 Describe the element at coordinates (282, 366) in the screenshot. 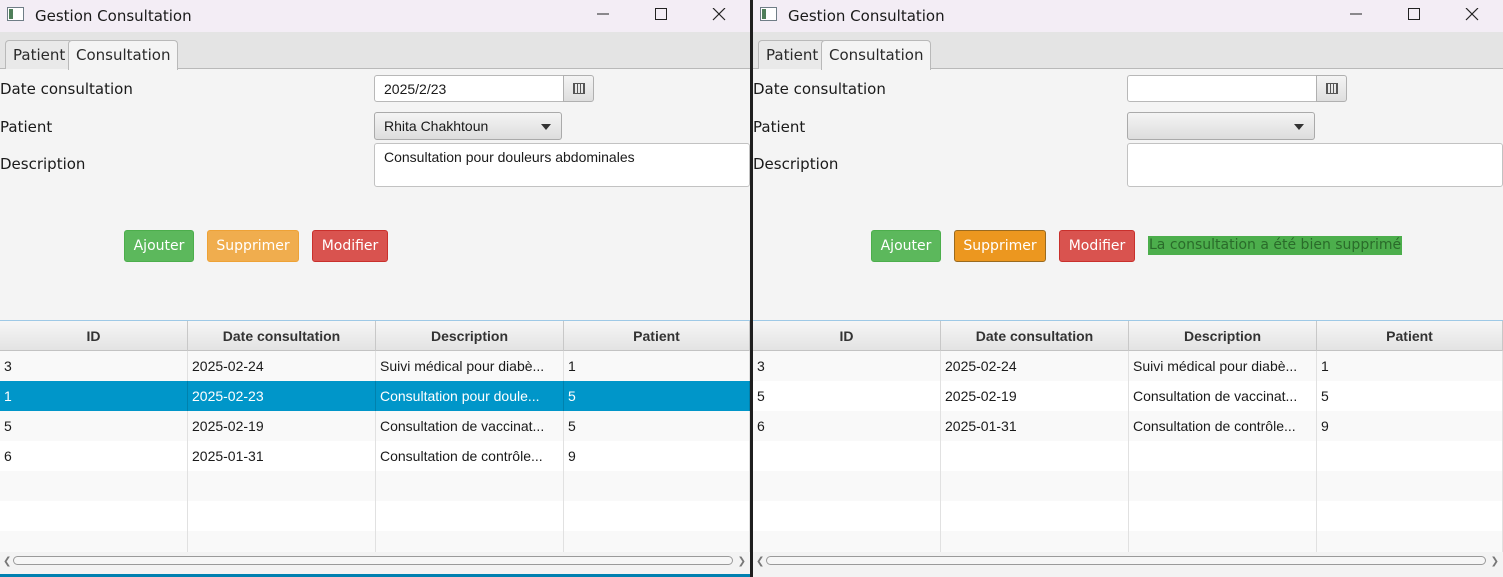

I see `cell-date: 2025-02-24` at that location.